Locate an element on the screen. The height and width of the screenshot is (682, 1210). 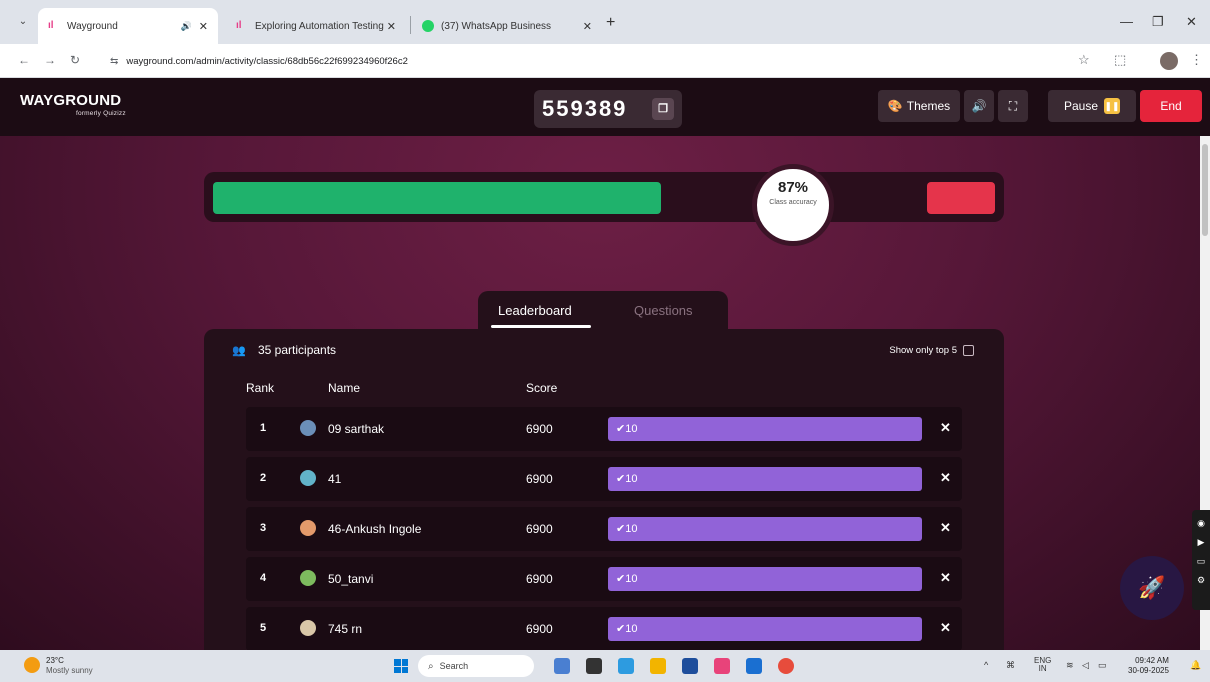
language-indicator: ENG IN is located at coordinates (1042, 665).